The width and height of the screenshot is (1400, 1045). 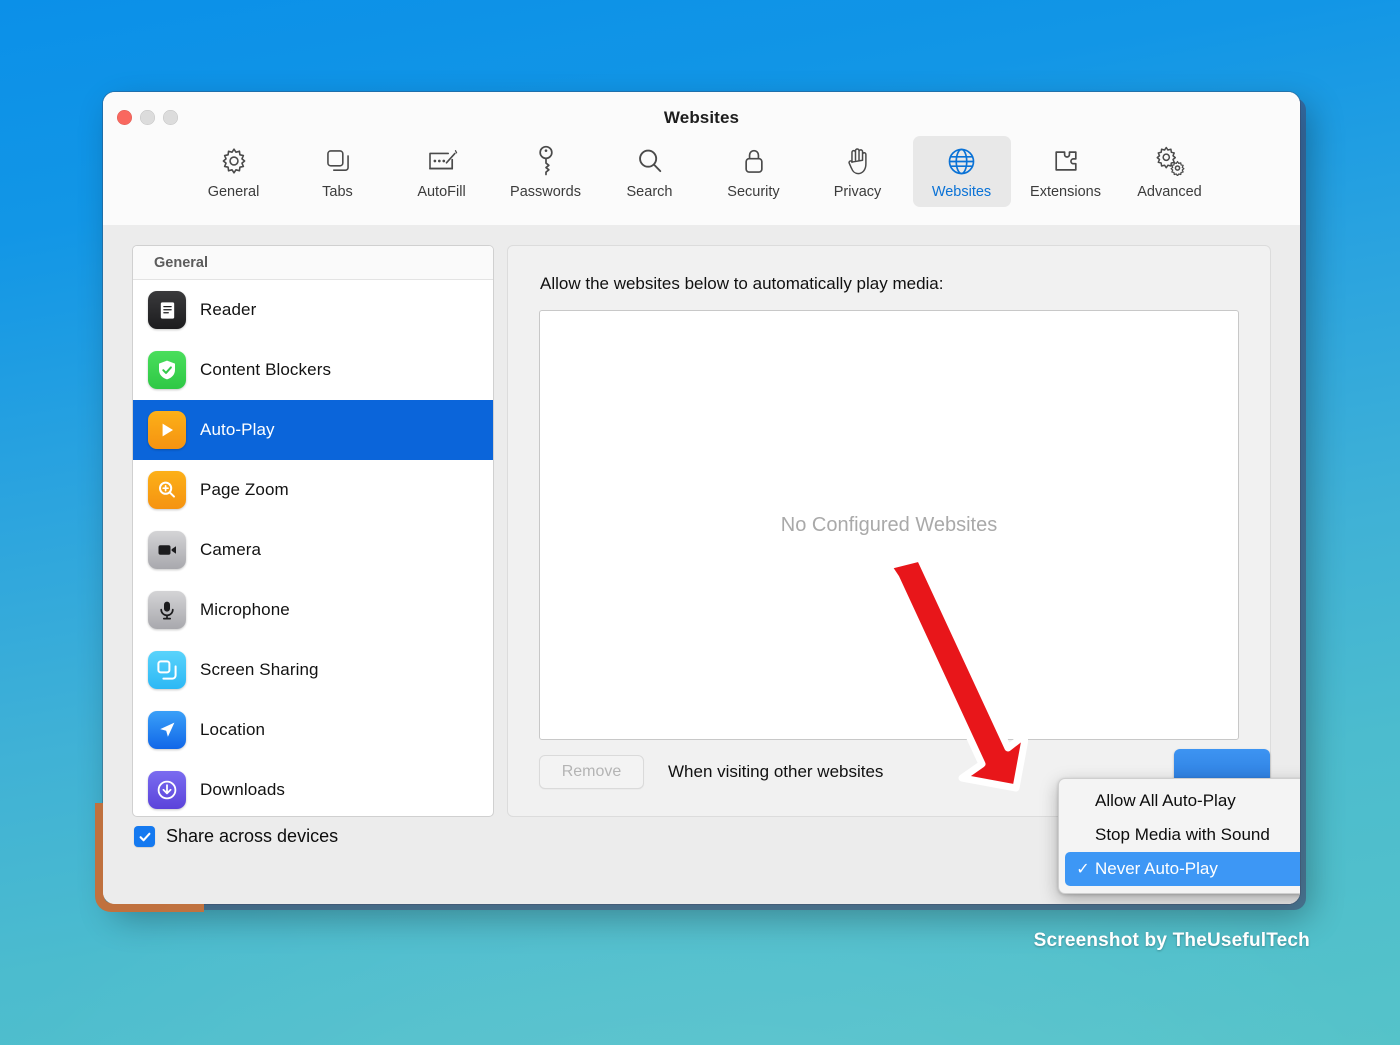 I want to click on toolbar-item-security: Security, so click(x=754, y=171).